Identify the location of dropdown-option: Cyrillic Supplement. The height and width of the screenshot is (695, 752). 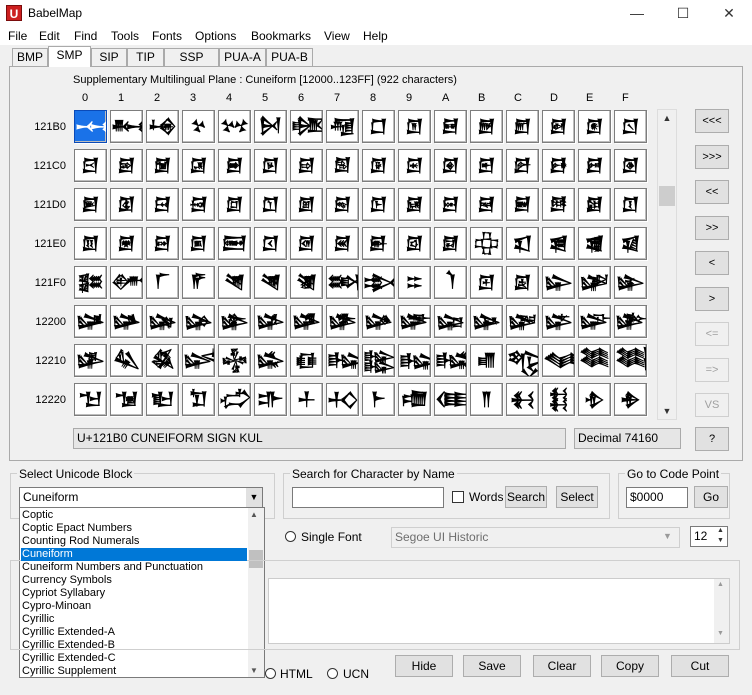
(134, 671).